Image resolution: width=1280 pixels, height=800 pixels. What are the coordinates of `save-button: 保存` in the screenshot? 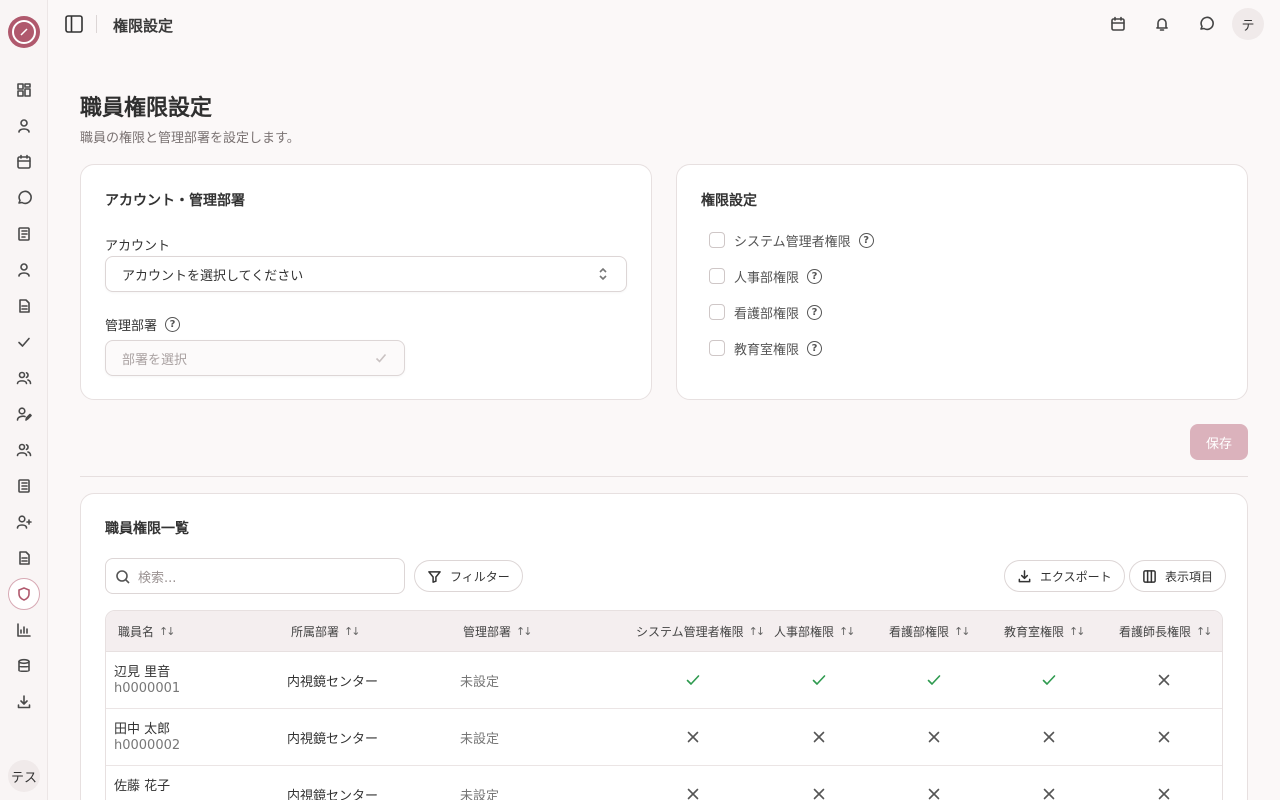 It's located at (1219, 442).